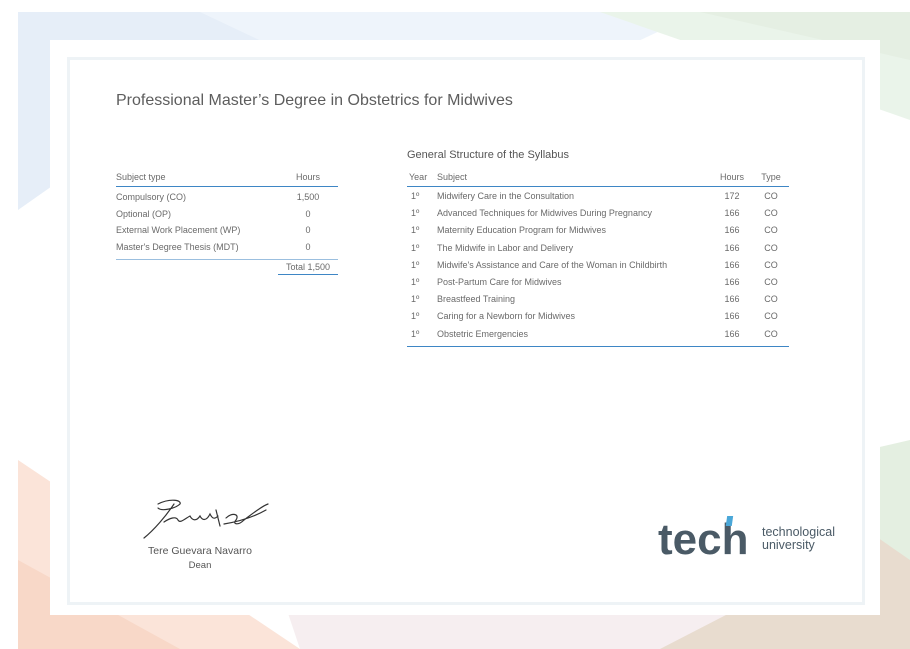 This screenshot has height=649, width=910. What do you see at coordinates (506, 316) in the screenshot?
I see `subject-cell: Caring for a Newborn for Midwives` at bounding box center [506, 316].